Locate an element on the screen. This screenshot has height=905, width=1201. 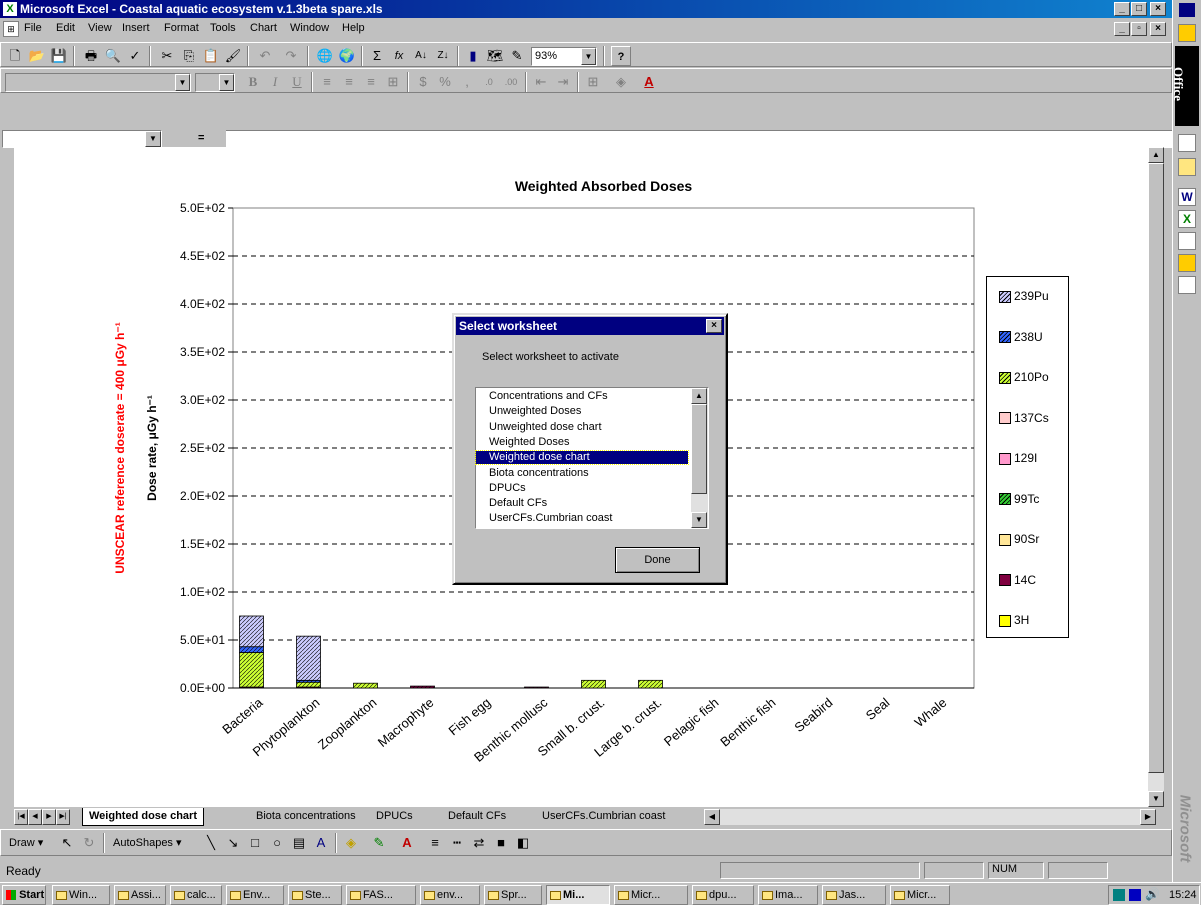
menu-help: Help is located at coordinates (353, 28).